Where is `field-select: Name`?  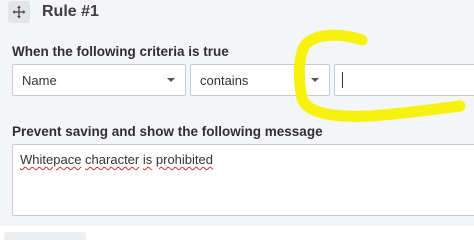 field-select: Name is located at coordinates (99, 80).